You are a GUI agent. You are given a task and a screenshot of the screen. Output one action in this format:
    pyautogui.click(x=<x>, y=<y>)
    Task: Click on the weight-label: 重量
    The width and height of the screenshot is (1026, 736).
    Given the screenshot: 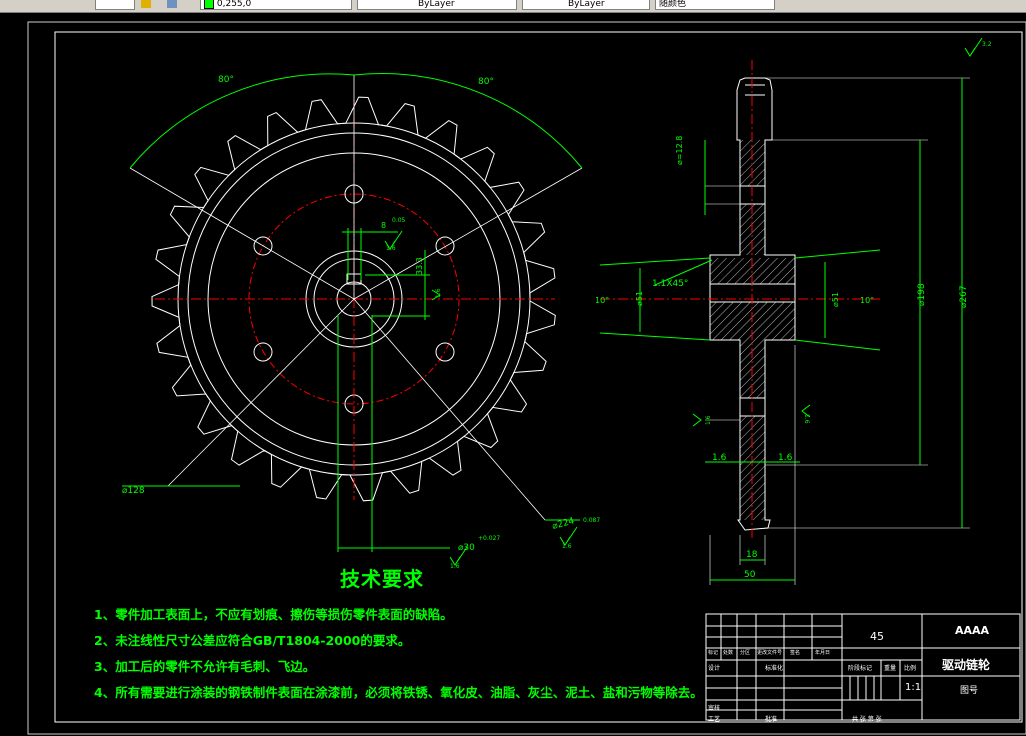 What is the action you would take?
    pyautogui.click(x=890, y=668)
    